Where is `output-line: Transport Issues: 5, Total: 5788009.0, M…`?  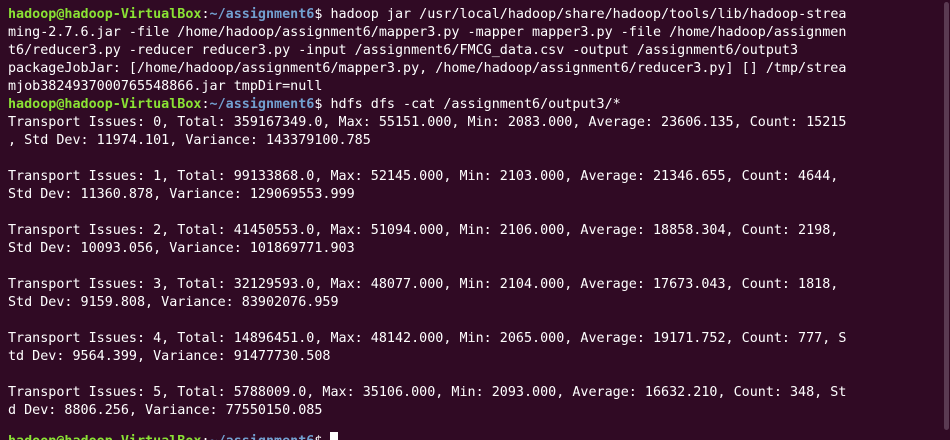 output-line: Transport Issues: 5, Total: 5788009.0, M… is located at coordinates (427, 392).